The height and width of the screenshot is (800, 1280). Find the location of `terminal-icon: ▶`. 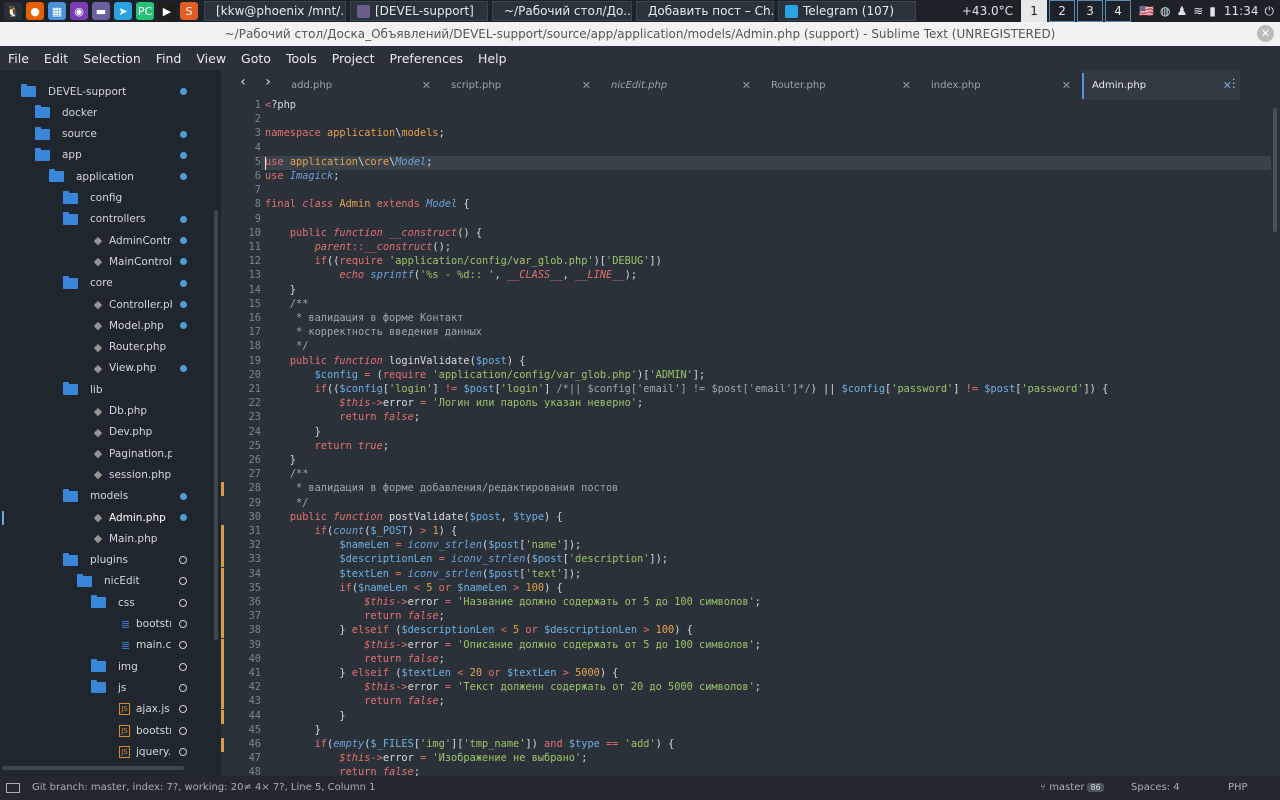

terminal-icon: ▶ is located at coordinates (167, 11).